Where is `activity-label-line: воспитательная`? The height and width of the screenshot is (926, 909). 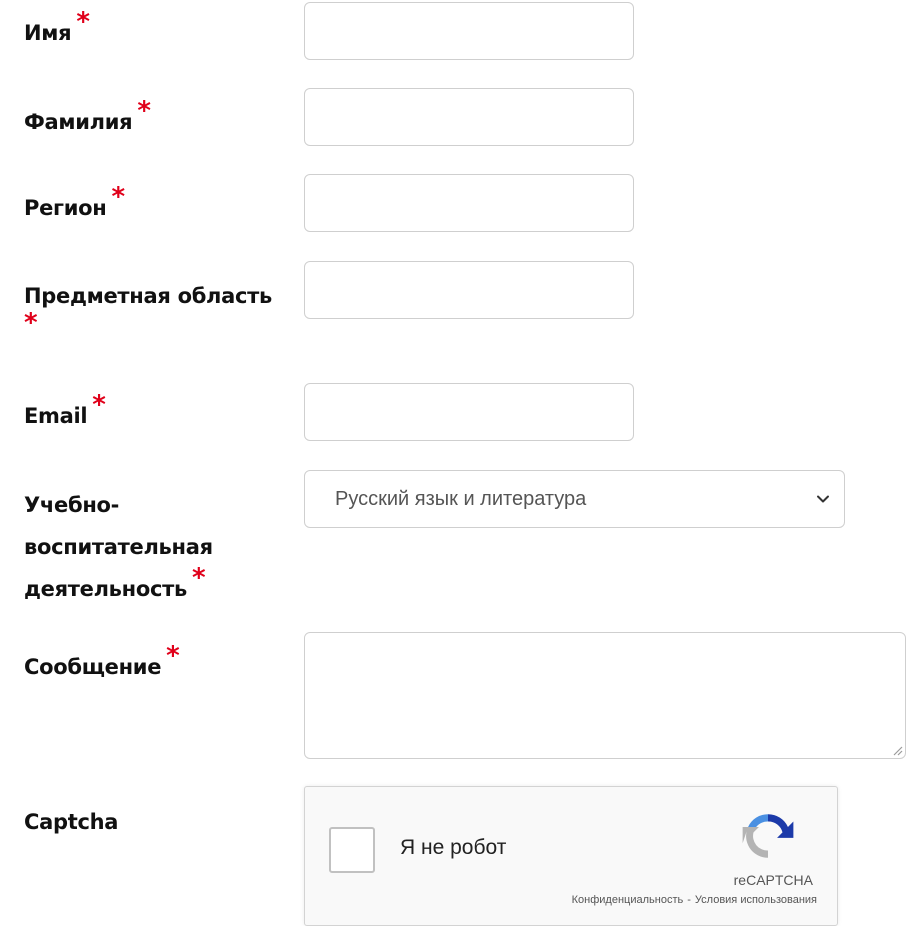 activity-label-line: воспитательная is located at coordinates (118, 547).